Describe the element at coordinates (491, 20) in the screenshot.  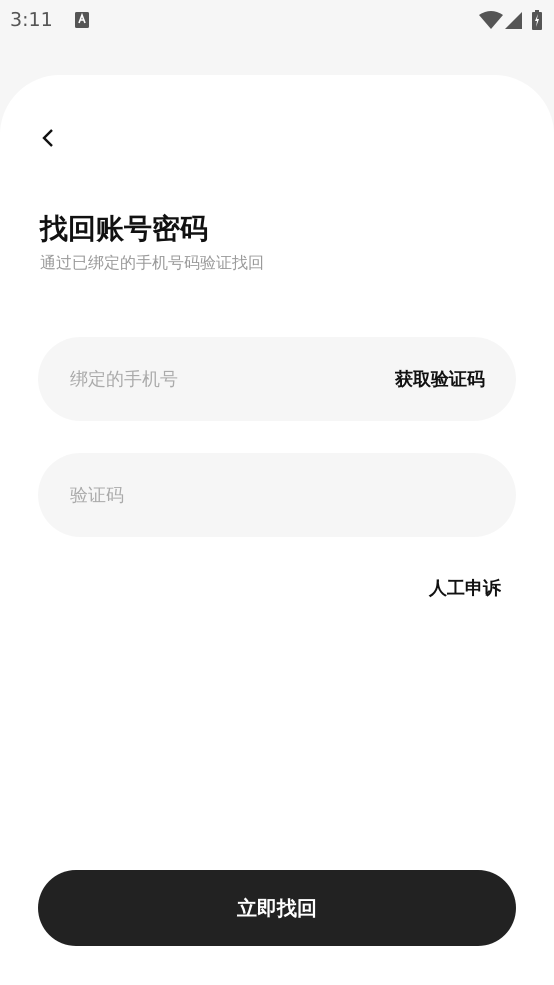
I see `wifi-icon` at that location.